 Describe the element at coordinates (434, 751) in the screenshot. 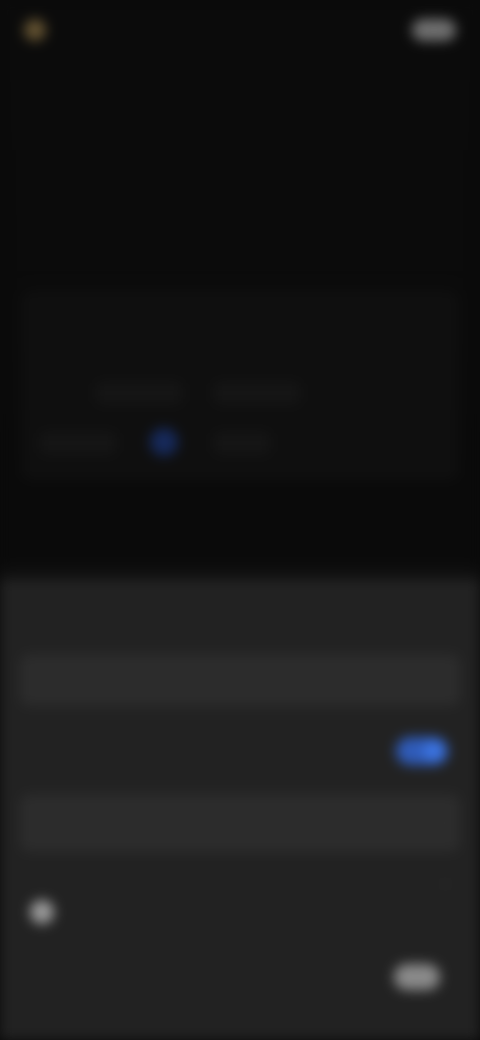

I see `toggle-knob` at that location.